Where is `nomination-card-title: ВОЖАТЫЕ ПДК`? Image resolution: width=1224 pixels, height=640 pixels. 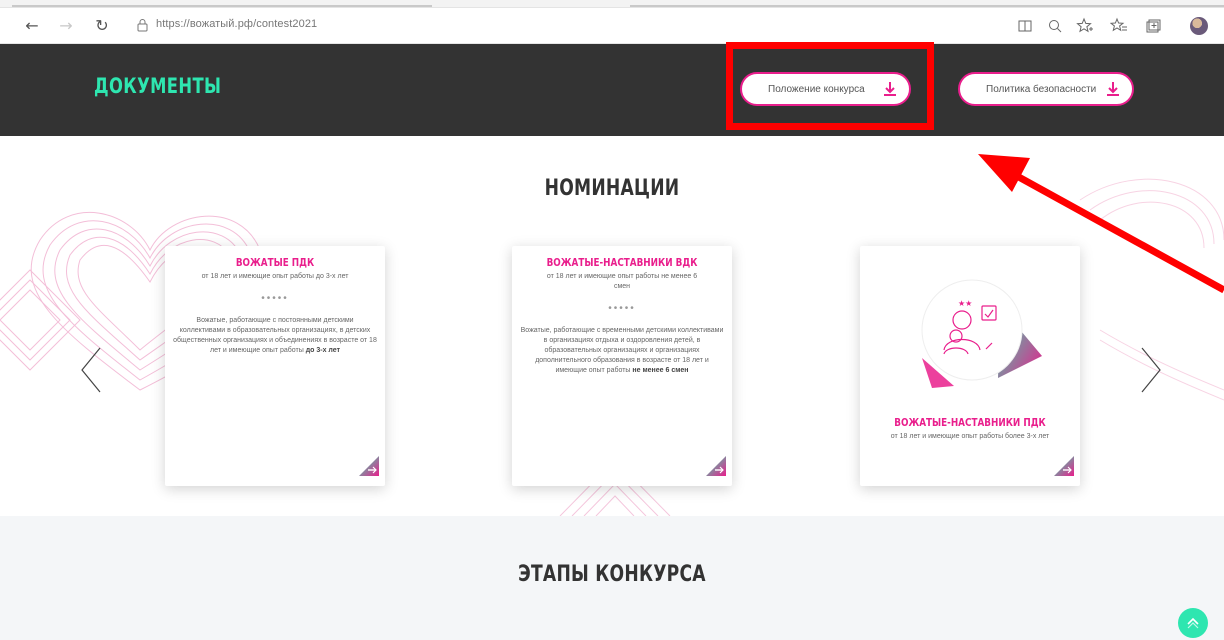
nomination-card-title: ВОЖАТЫЕ ПДК is located at coordinates (275, 262).